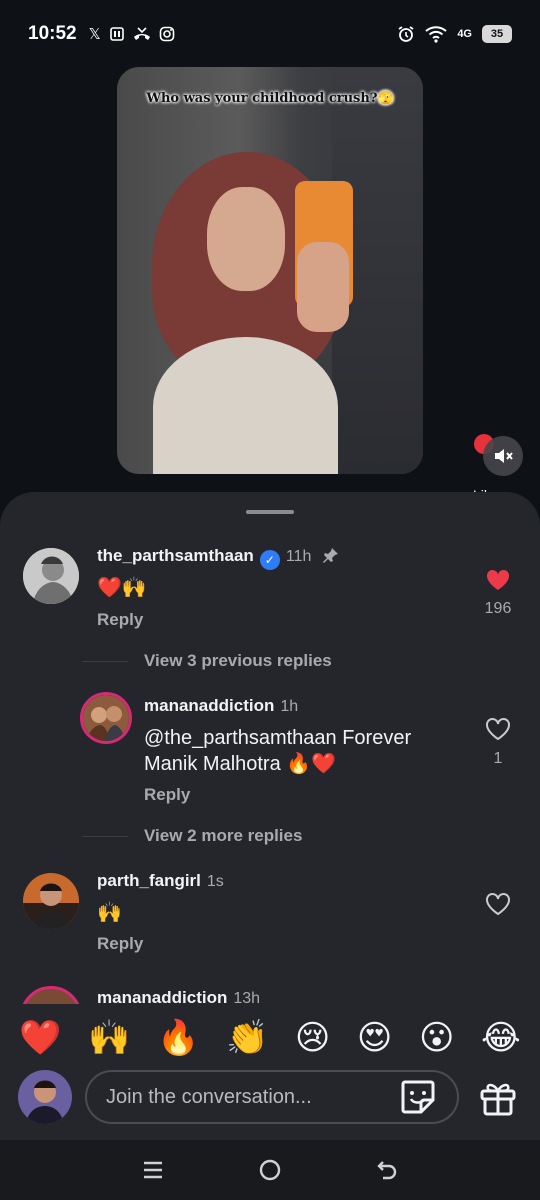  I want to click on username-text: parth_fangirl, so click(149, 880).